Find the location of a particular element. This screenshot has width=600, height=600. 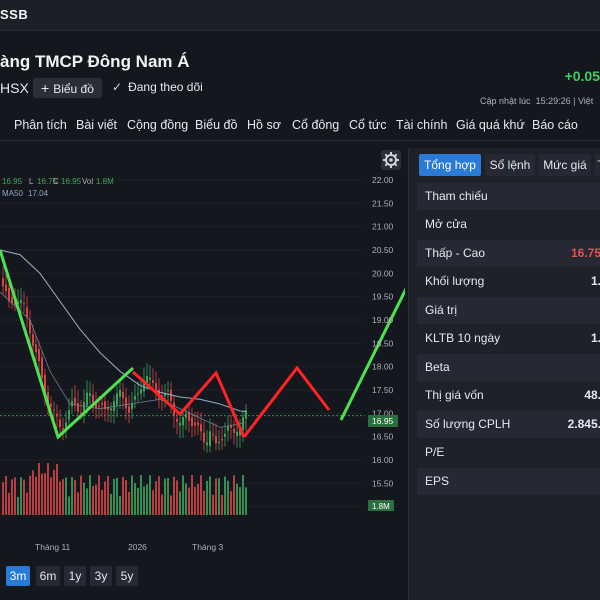

chart-settings-button is located at coordinates (391, 160).